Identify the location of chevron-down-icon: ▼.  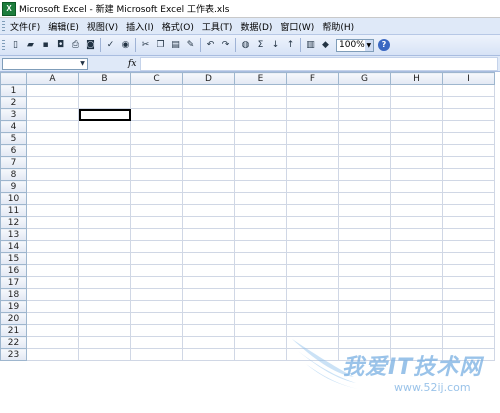
(368, 45).